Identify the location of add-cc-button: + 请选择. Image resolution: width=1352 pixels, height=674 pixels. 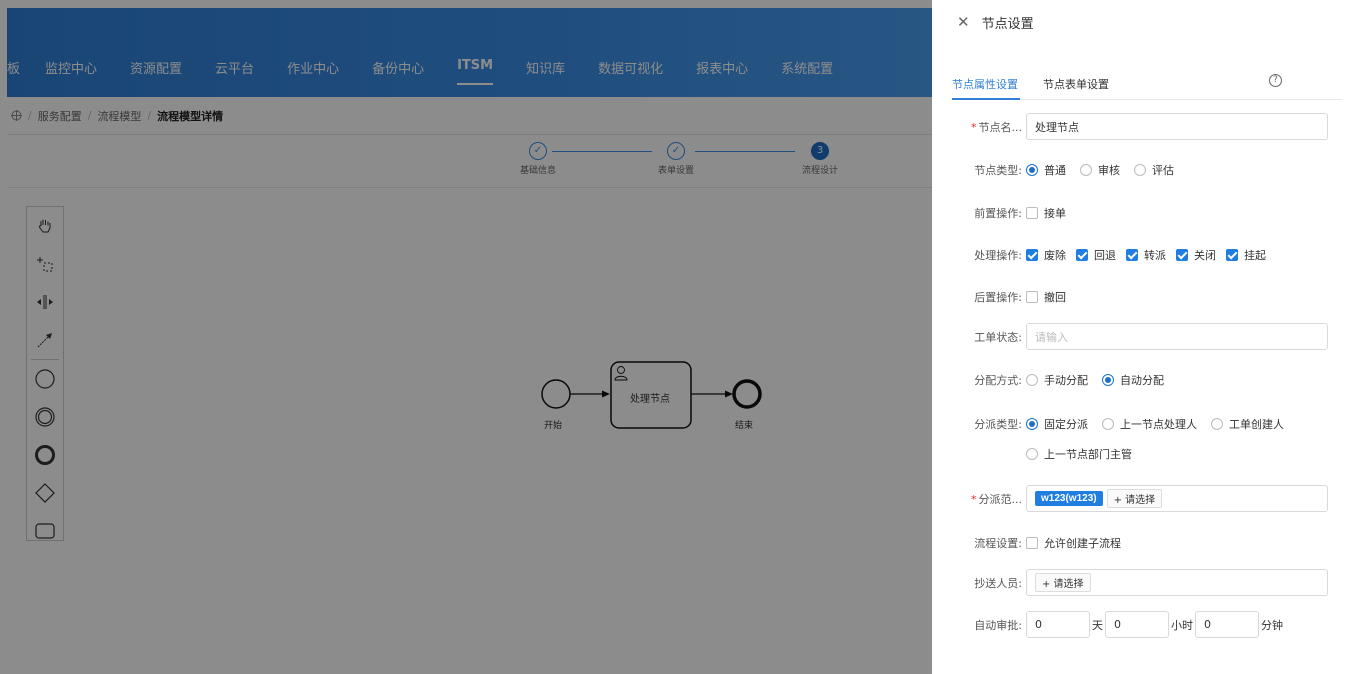
(1063, 582).